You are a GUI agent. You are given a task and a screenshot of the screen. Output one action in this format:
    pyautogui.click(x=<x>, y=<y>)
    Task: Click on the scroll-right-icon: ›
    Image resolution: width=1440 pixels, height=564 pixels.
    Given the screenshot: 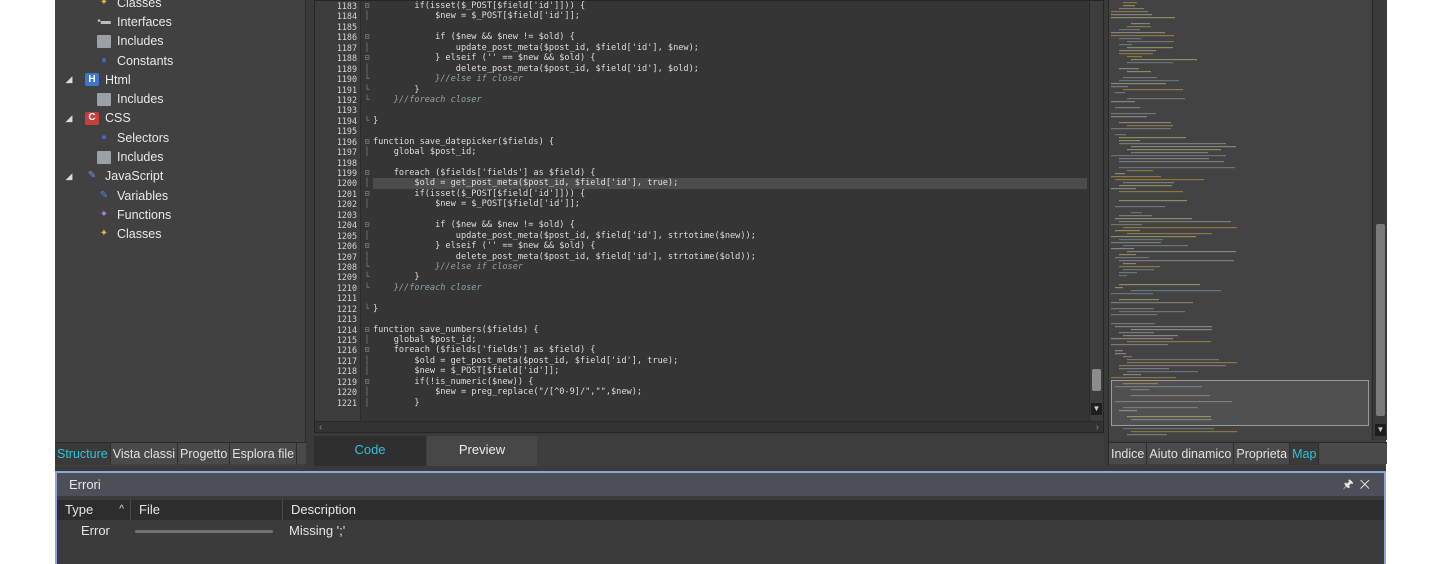 What is the action you would take?
    pyautogui.click(x=1097, y=427)
    